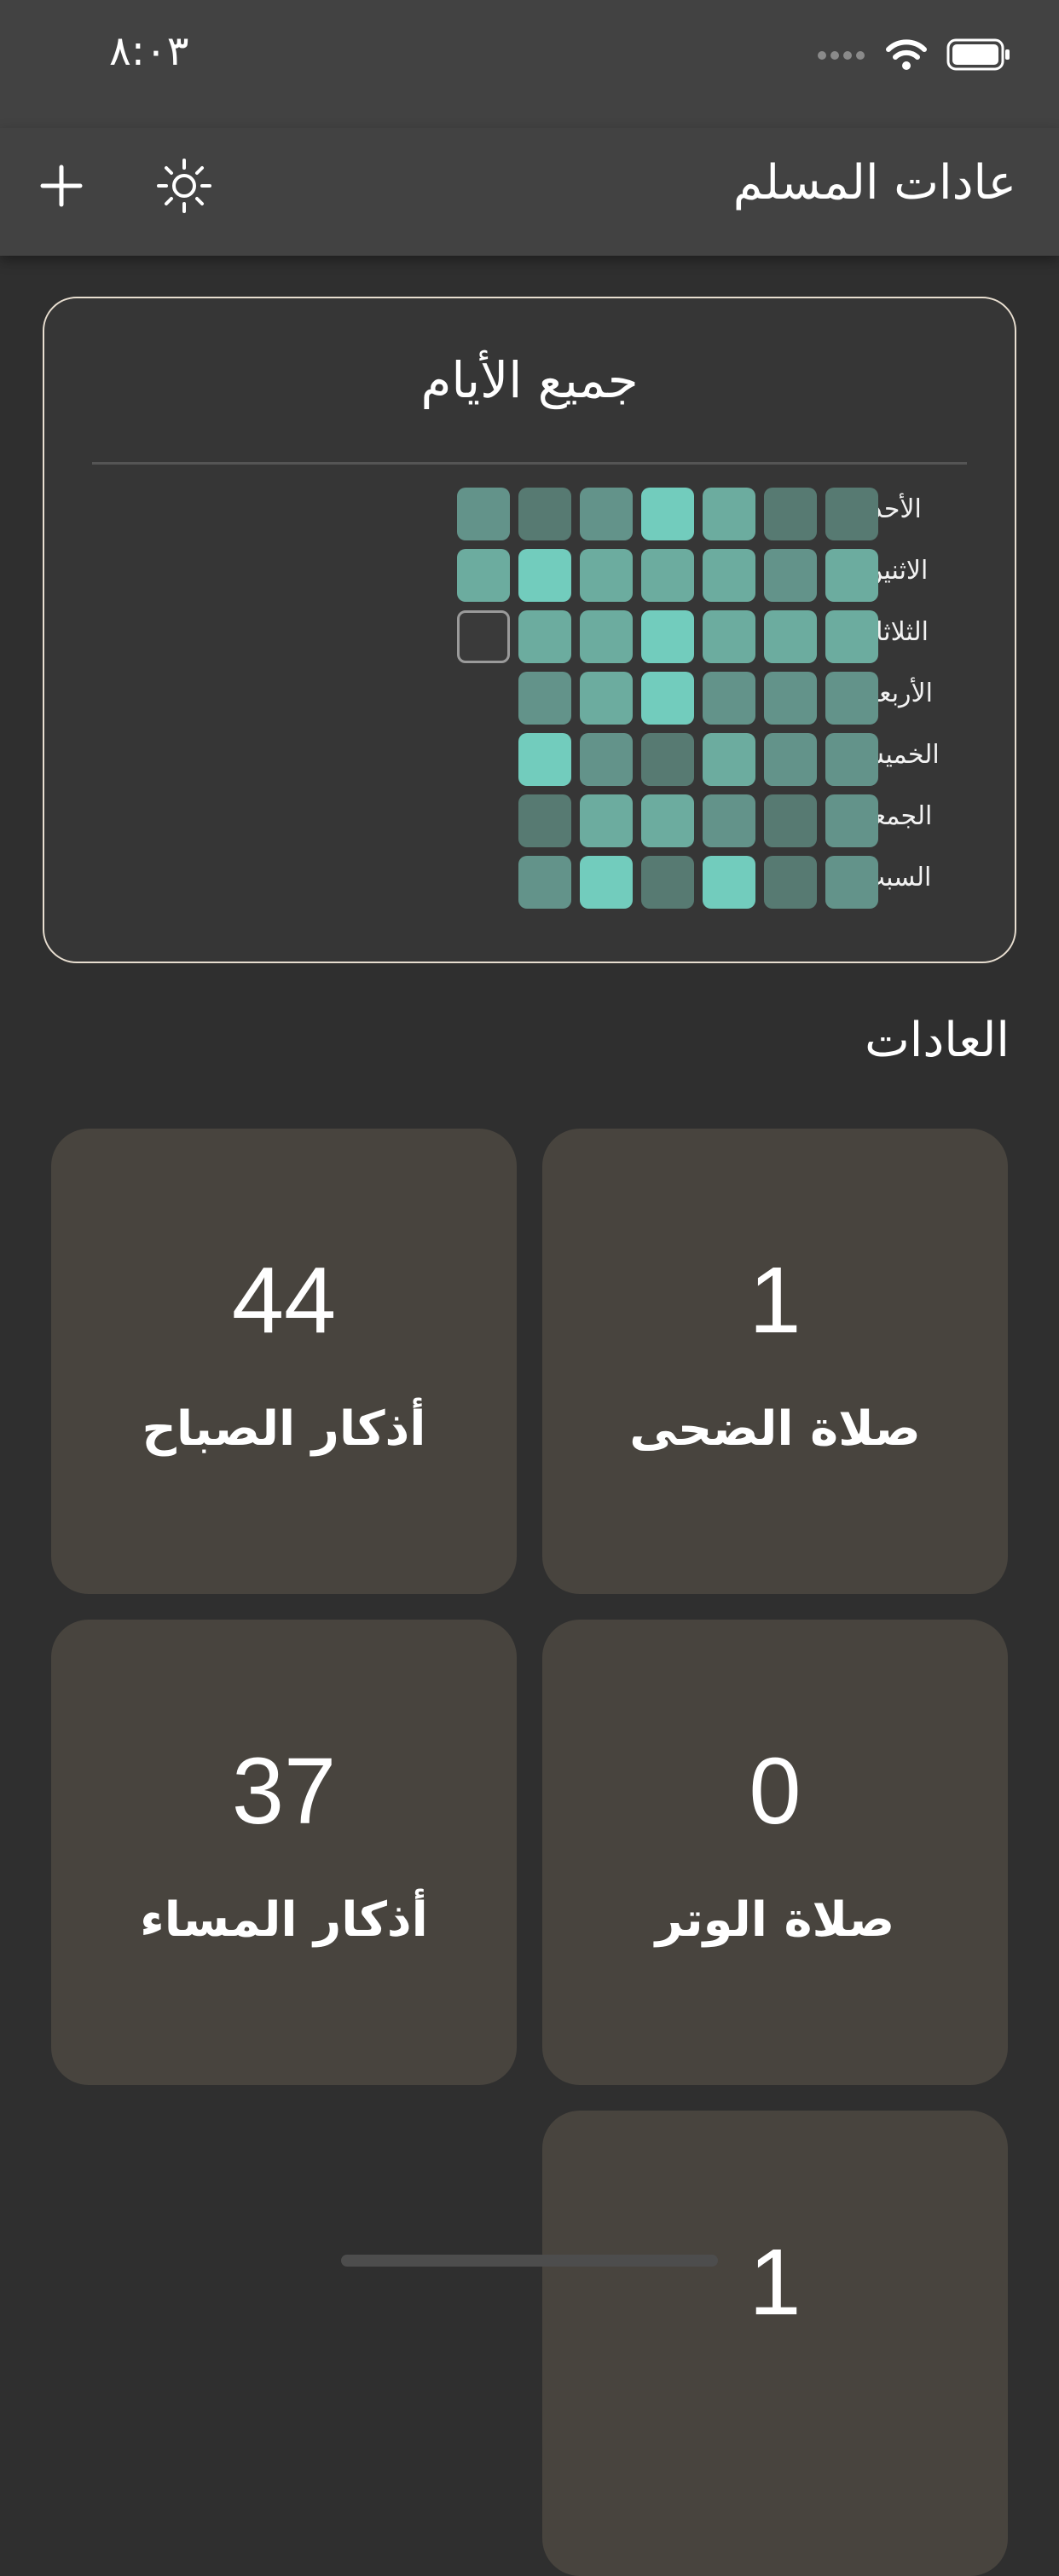 This screenshot has width=1059, height=2576. Describe the element at coordinates (775, 2343) in the screenshot. I see `habit-card: 1` at that location.